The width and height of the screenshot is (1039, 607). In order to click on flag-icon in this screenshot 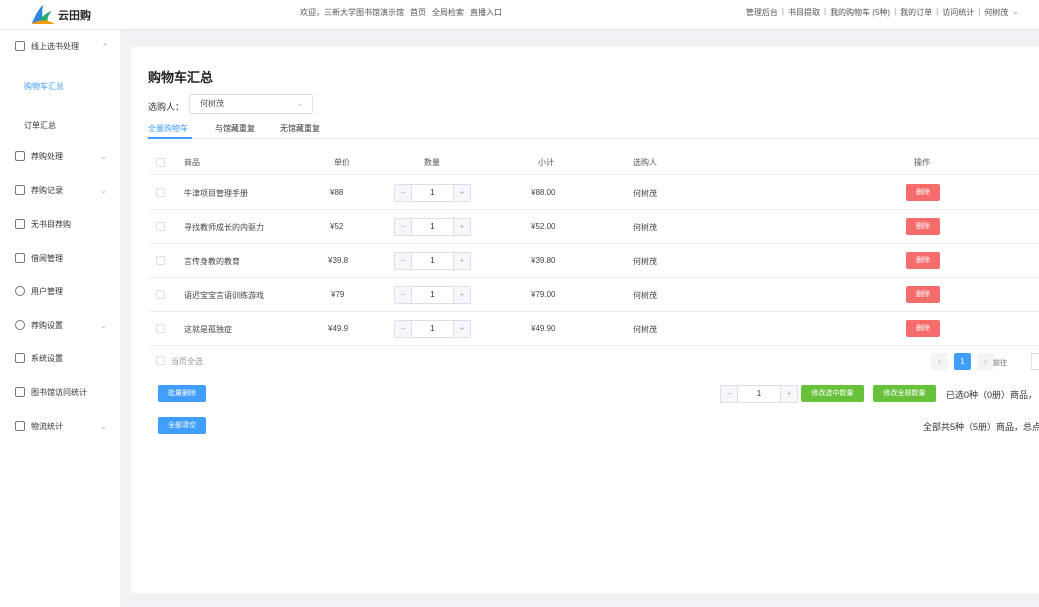, I will do `click(20, 156)`.